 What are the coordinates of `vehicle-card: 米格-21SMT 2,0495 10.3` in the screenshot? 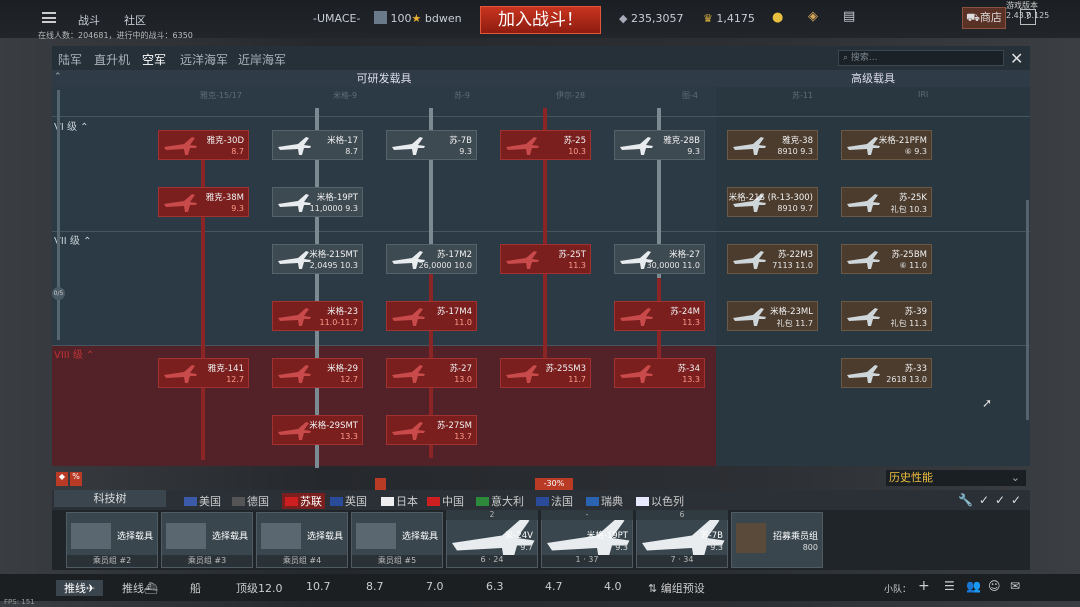 It's located at (317, 259).